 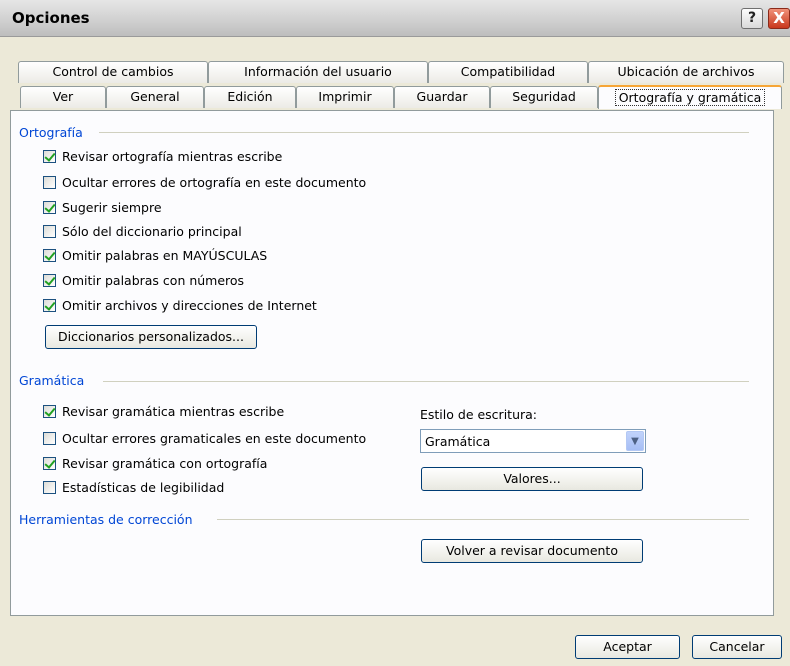 What do you see at coordinates (533, 441) in the screenshot?
I see `writing-style-select: Gramática ▼` at bounding box center [533, 441].